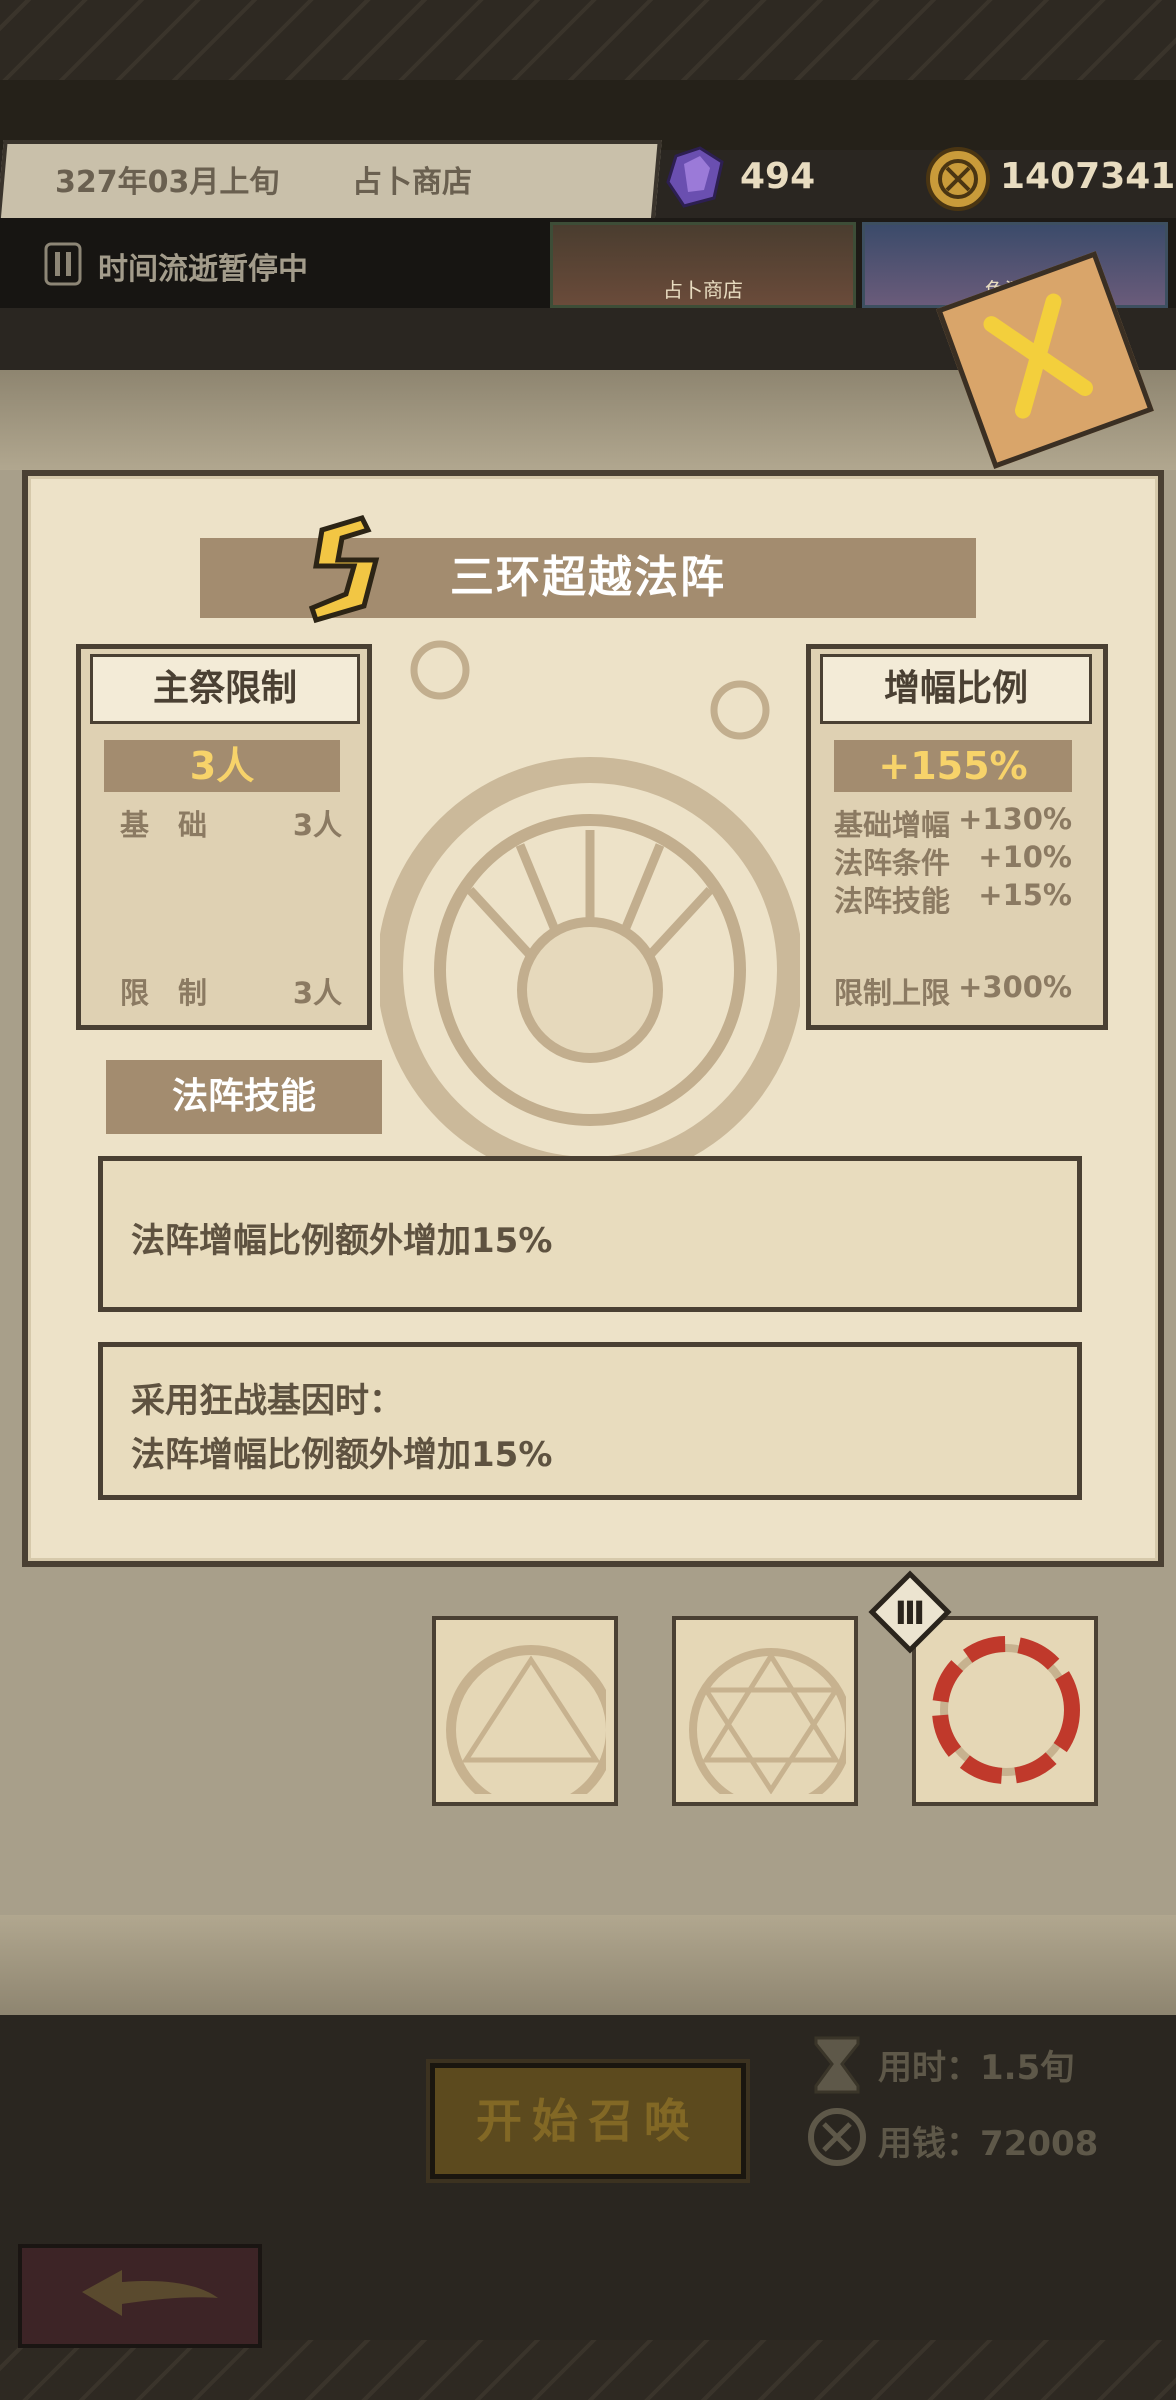  Describe the element at coordinates (892, 901) in the screenshot. I see `amplify-row-label: 法阵技能` at that location.